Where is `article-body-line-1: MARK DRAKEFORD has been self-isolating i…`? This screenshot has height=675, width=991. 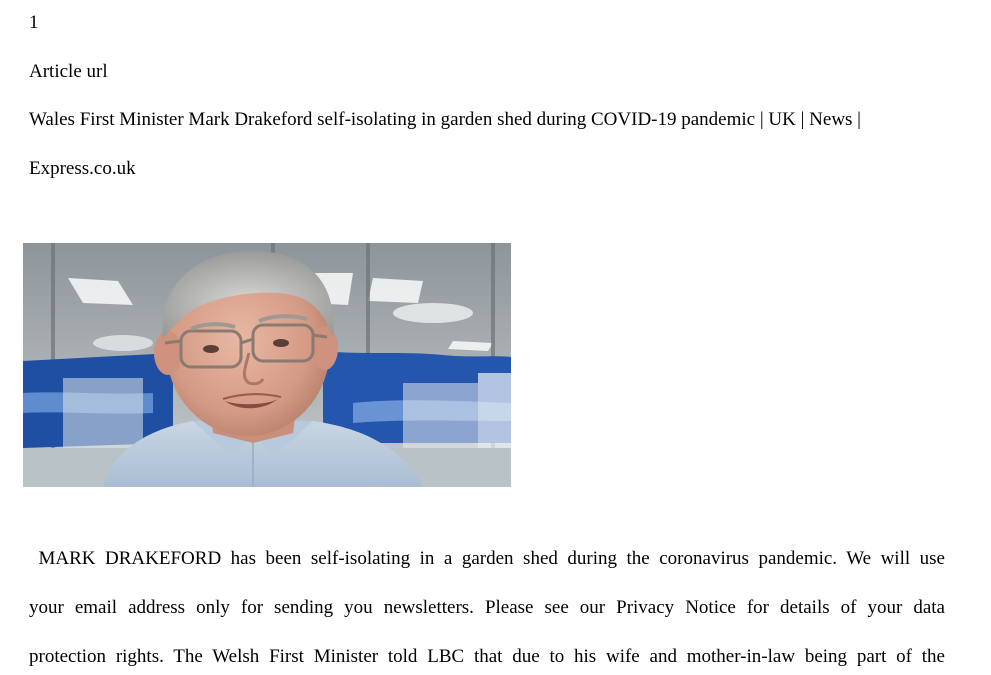 article-body-line-1: MARK DRAKEFORD has been self-isolating i… is located at coordinates (487, 558).